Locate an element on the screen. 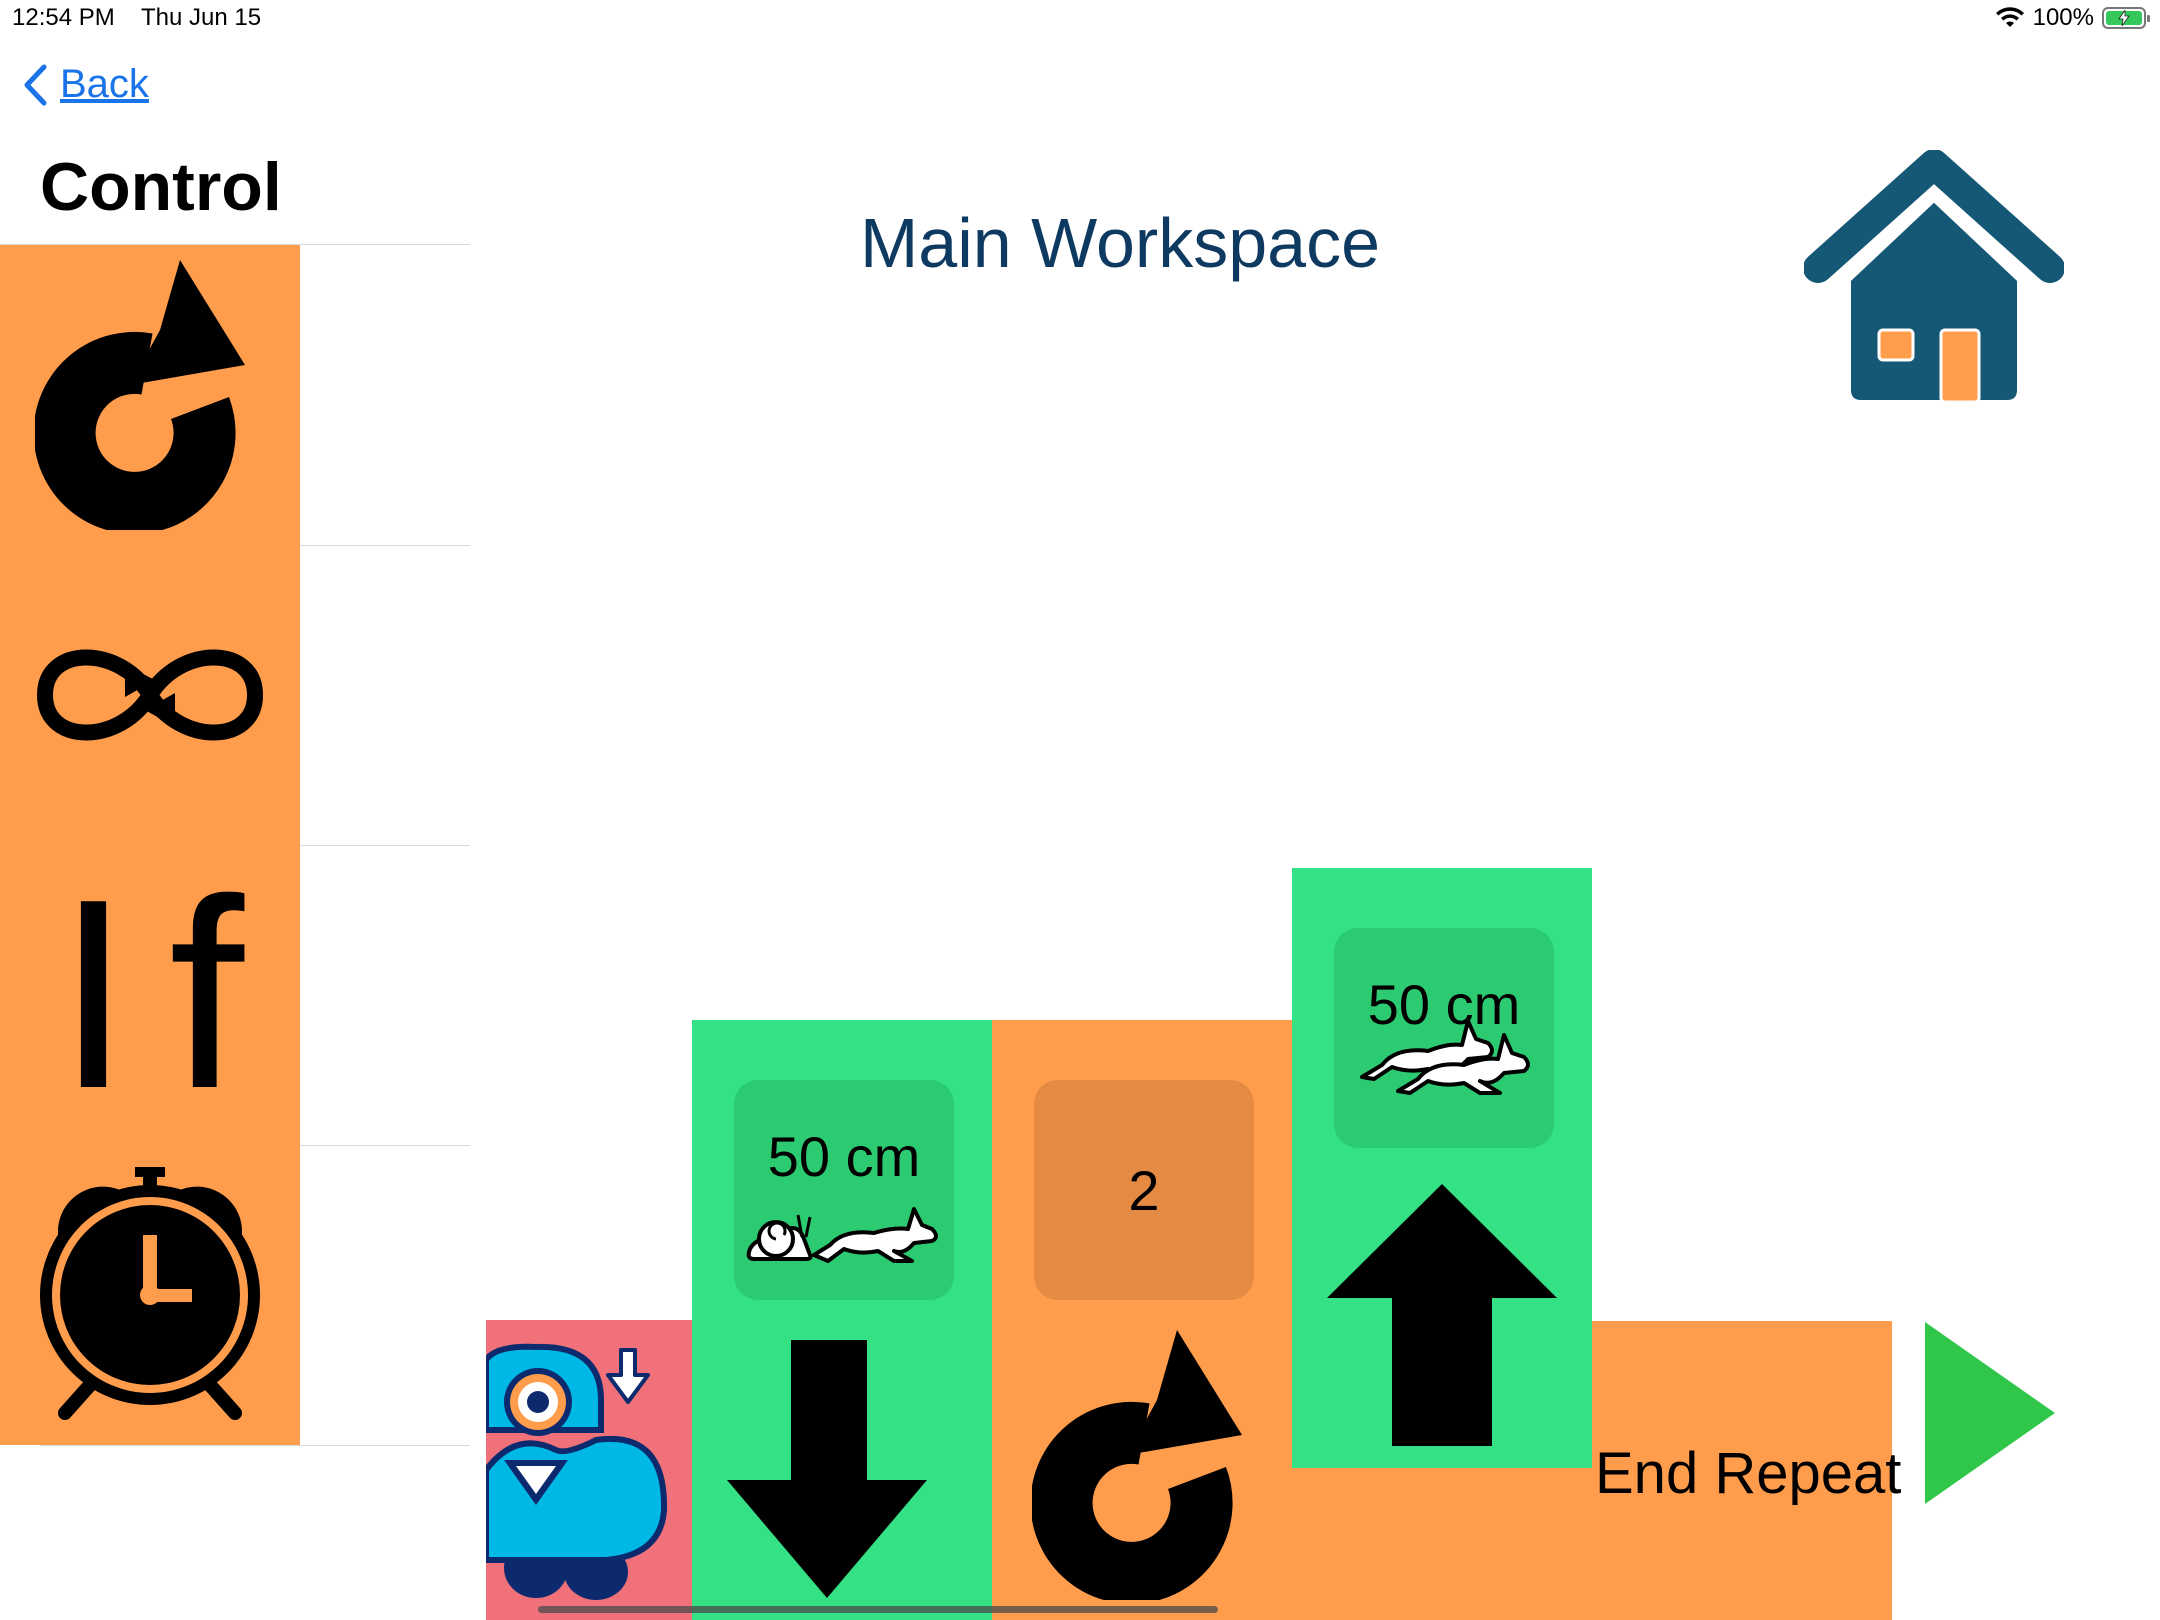  palette-block-forever is located at coordinates (150, 695).